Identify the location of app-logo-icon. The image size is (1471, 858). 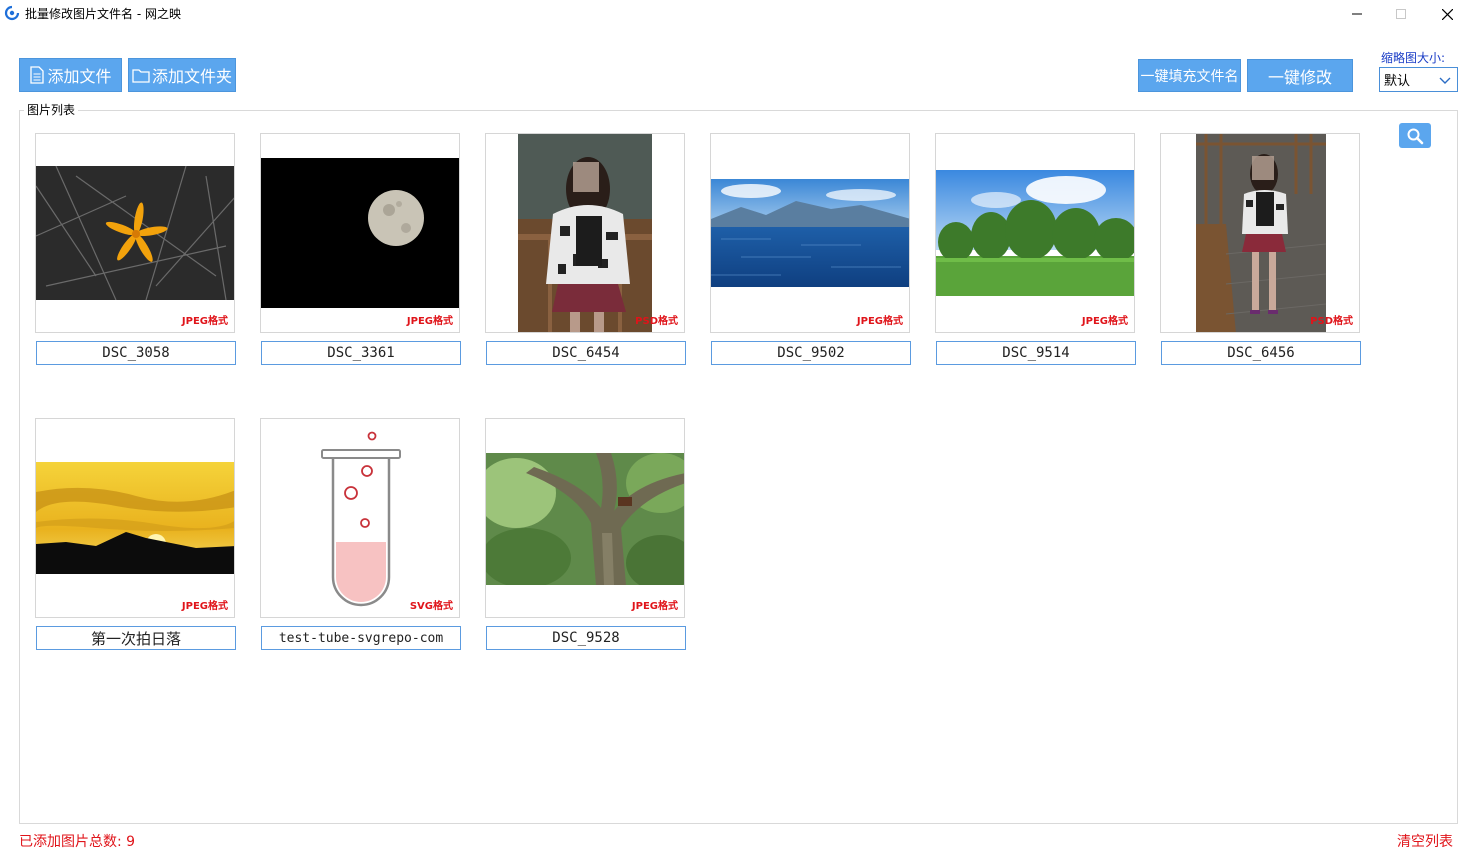
(12, 13).